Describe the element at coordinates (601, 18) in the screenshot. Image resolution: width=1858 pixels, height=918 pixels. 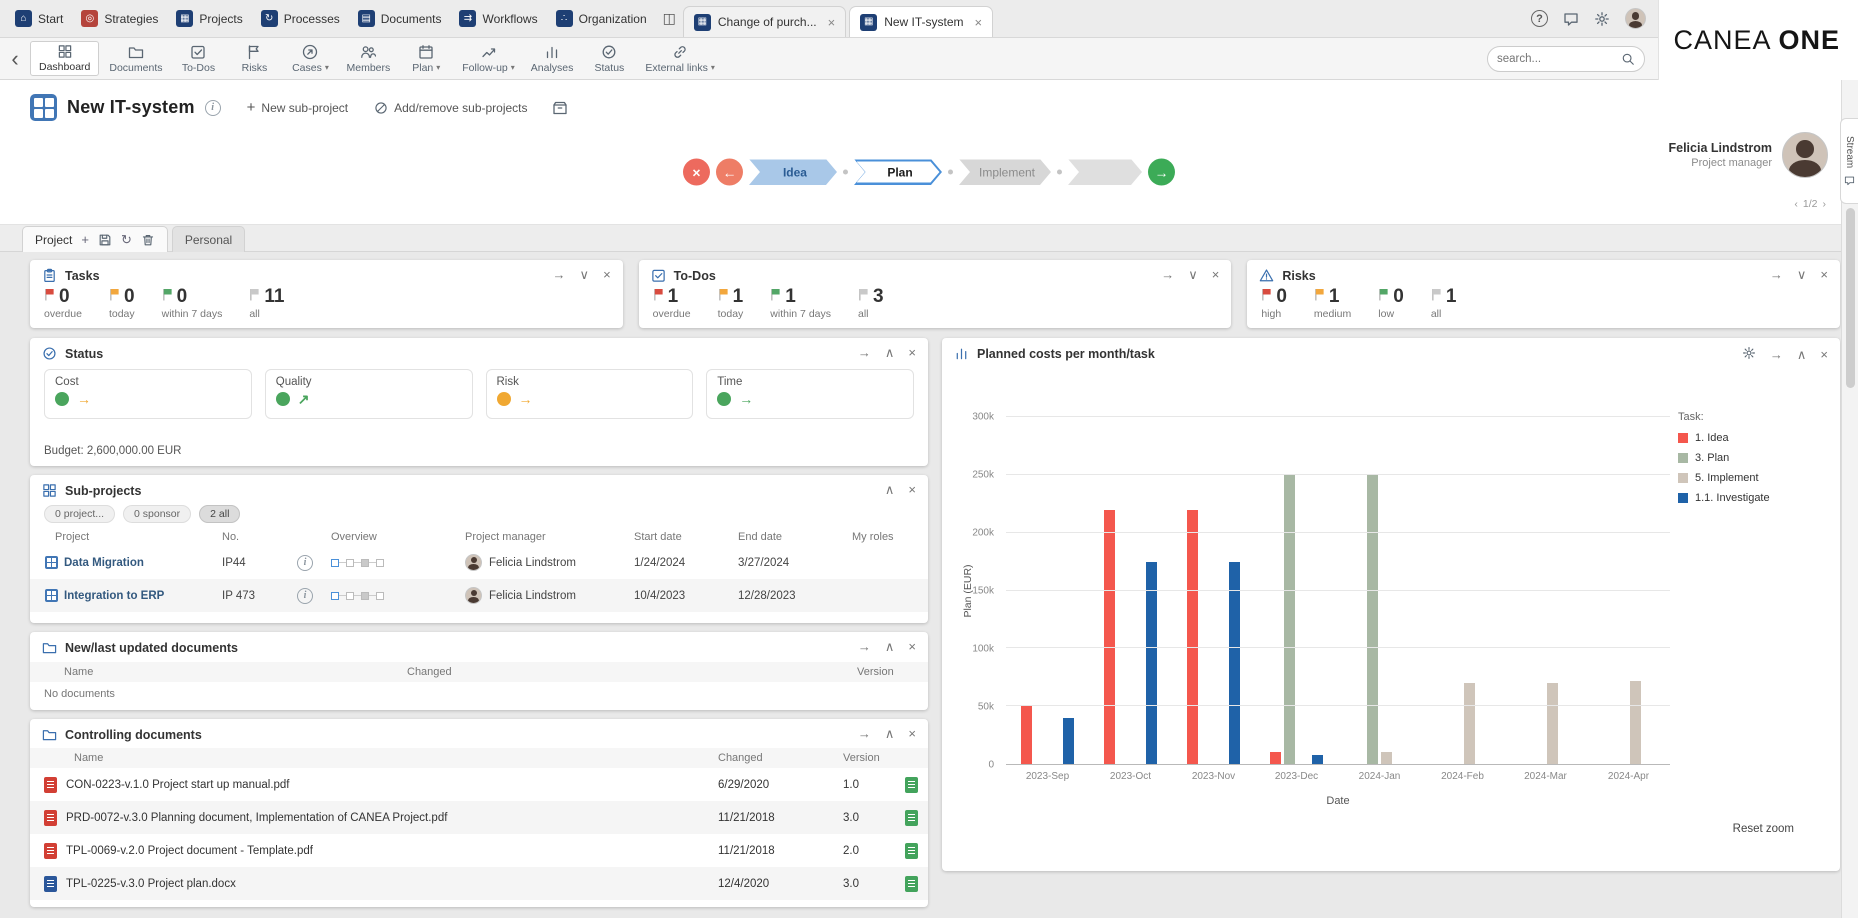
I see `tab-organization: ∴ Organization` at that location.